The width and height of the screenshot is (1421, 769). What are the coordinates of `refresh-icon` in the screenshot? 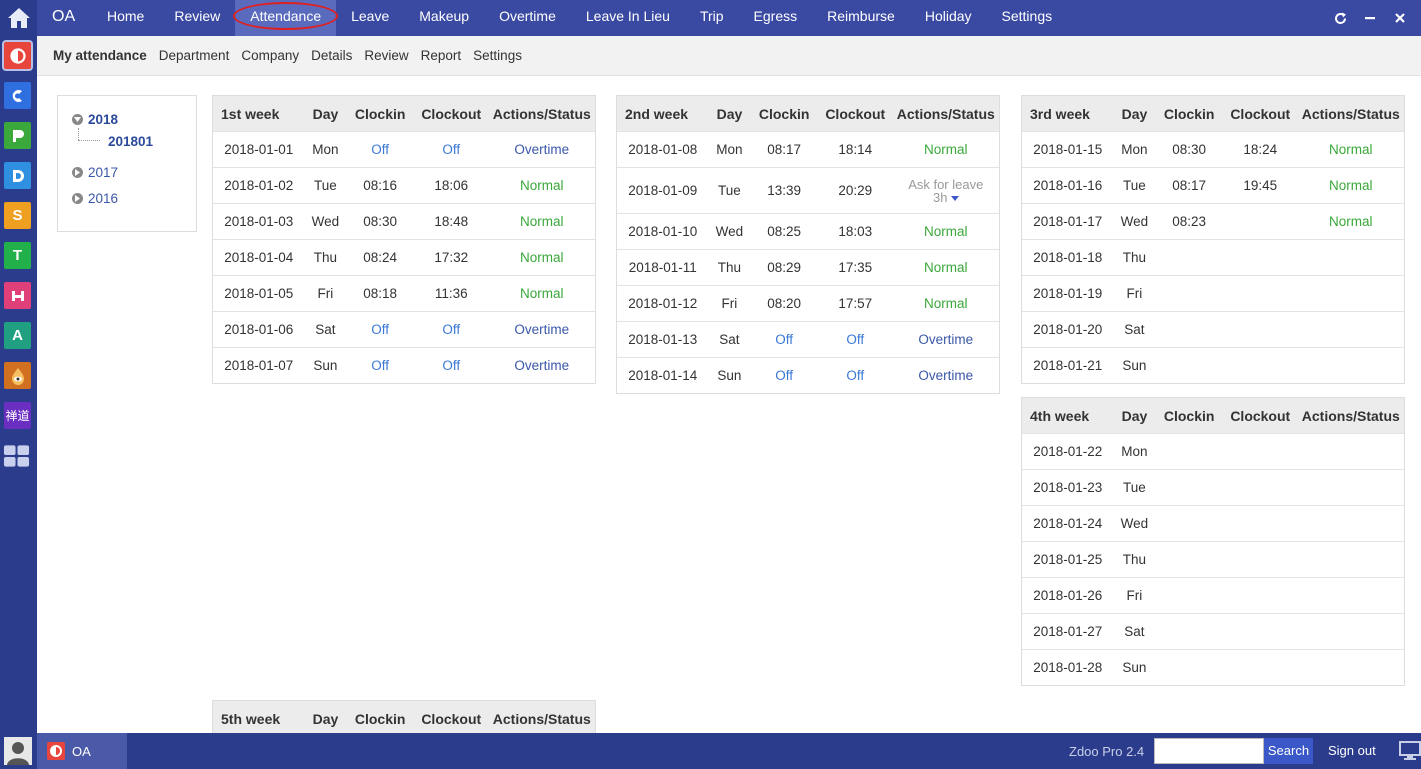 It's located at (1340, 18).